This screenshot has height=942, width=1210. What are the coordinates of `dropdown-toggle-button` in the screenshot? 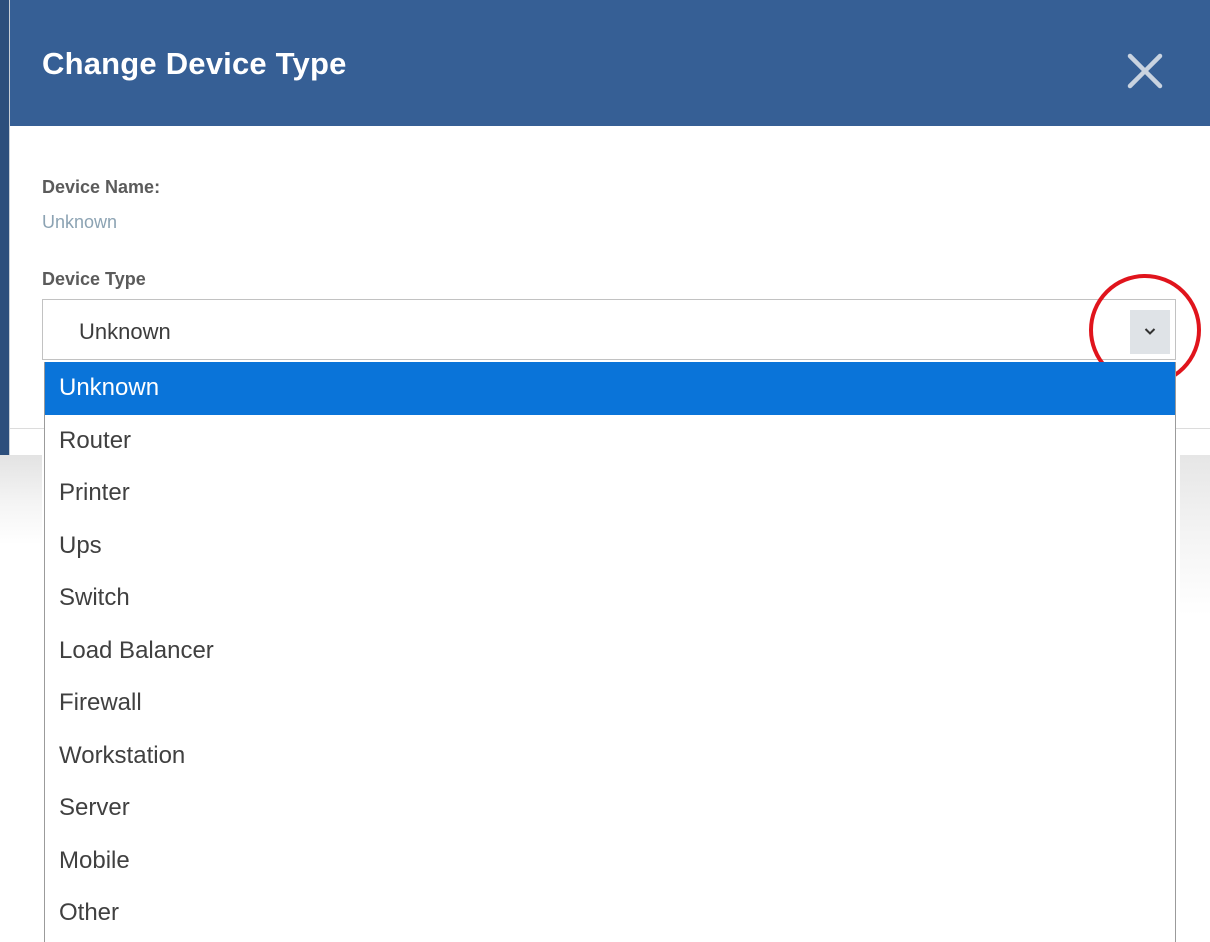 It's located at (1150, 332).